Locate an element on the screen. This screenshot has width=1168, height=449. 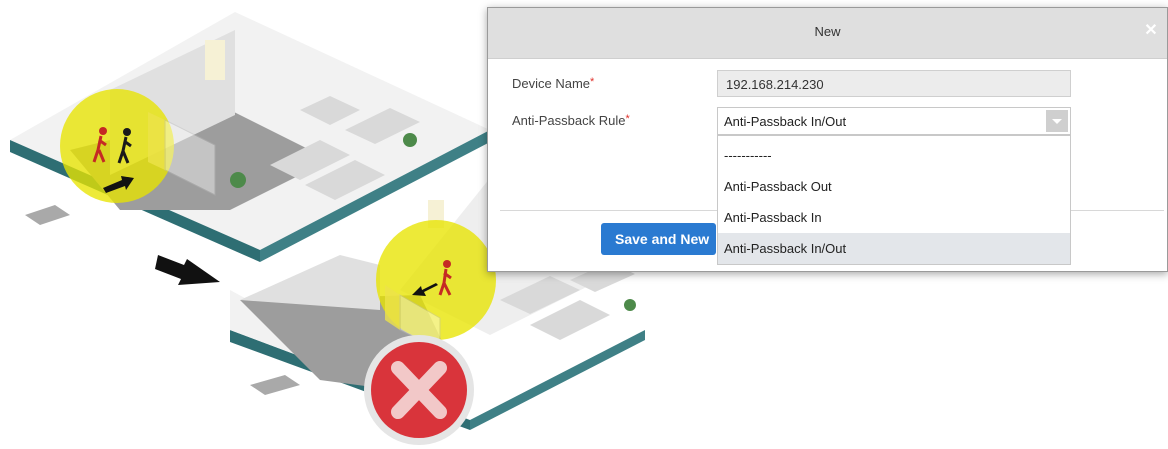
denied-x-icon is located at coordinates (419, 390).